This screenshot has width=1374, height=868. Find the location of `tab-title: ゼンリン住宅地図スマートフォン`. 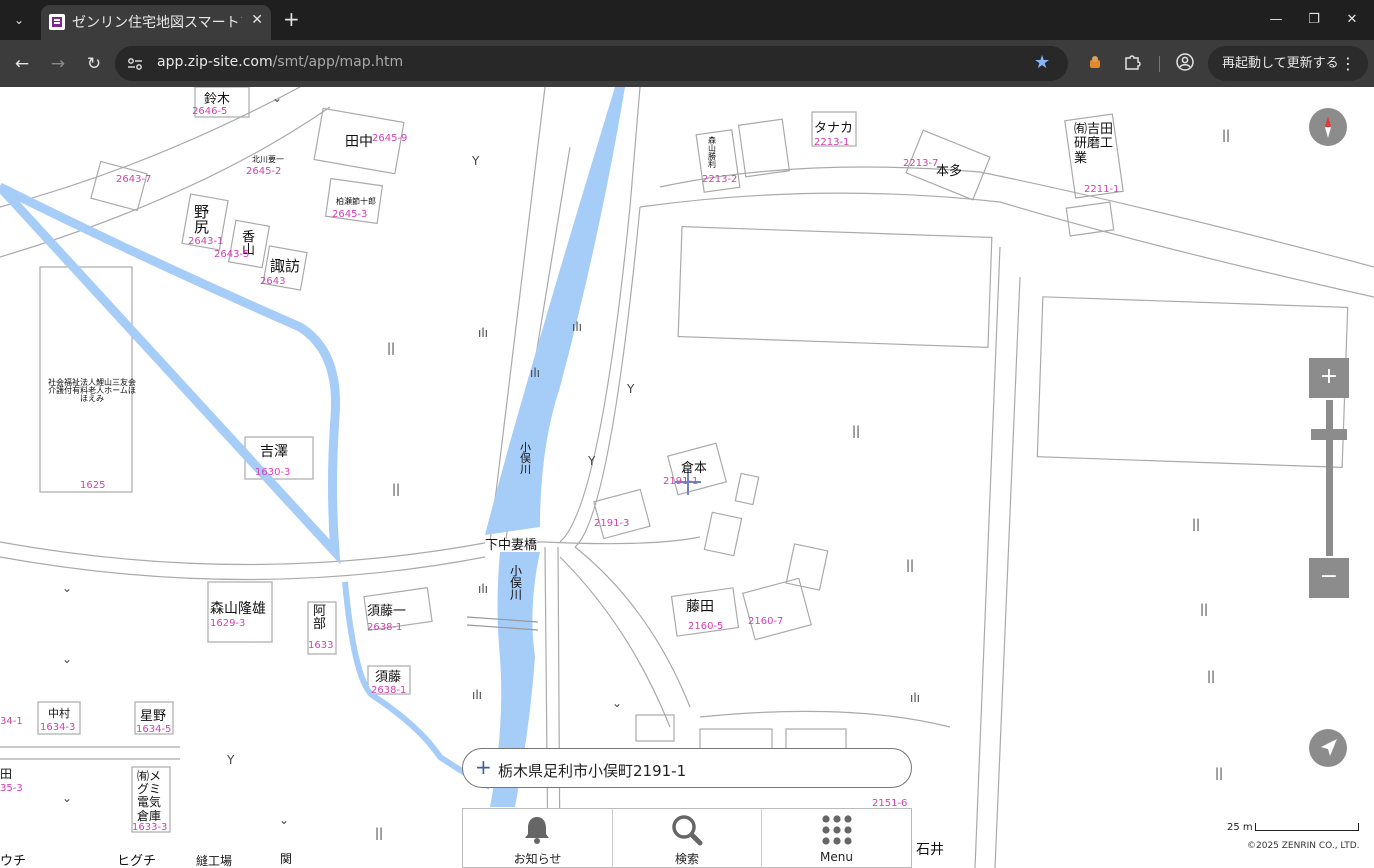

tab-title: ゼンリン住宅地図スマートフォン is located at coordinates (157, 23).